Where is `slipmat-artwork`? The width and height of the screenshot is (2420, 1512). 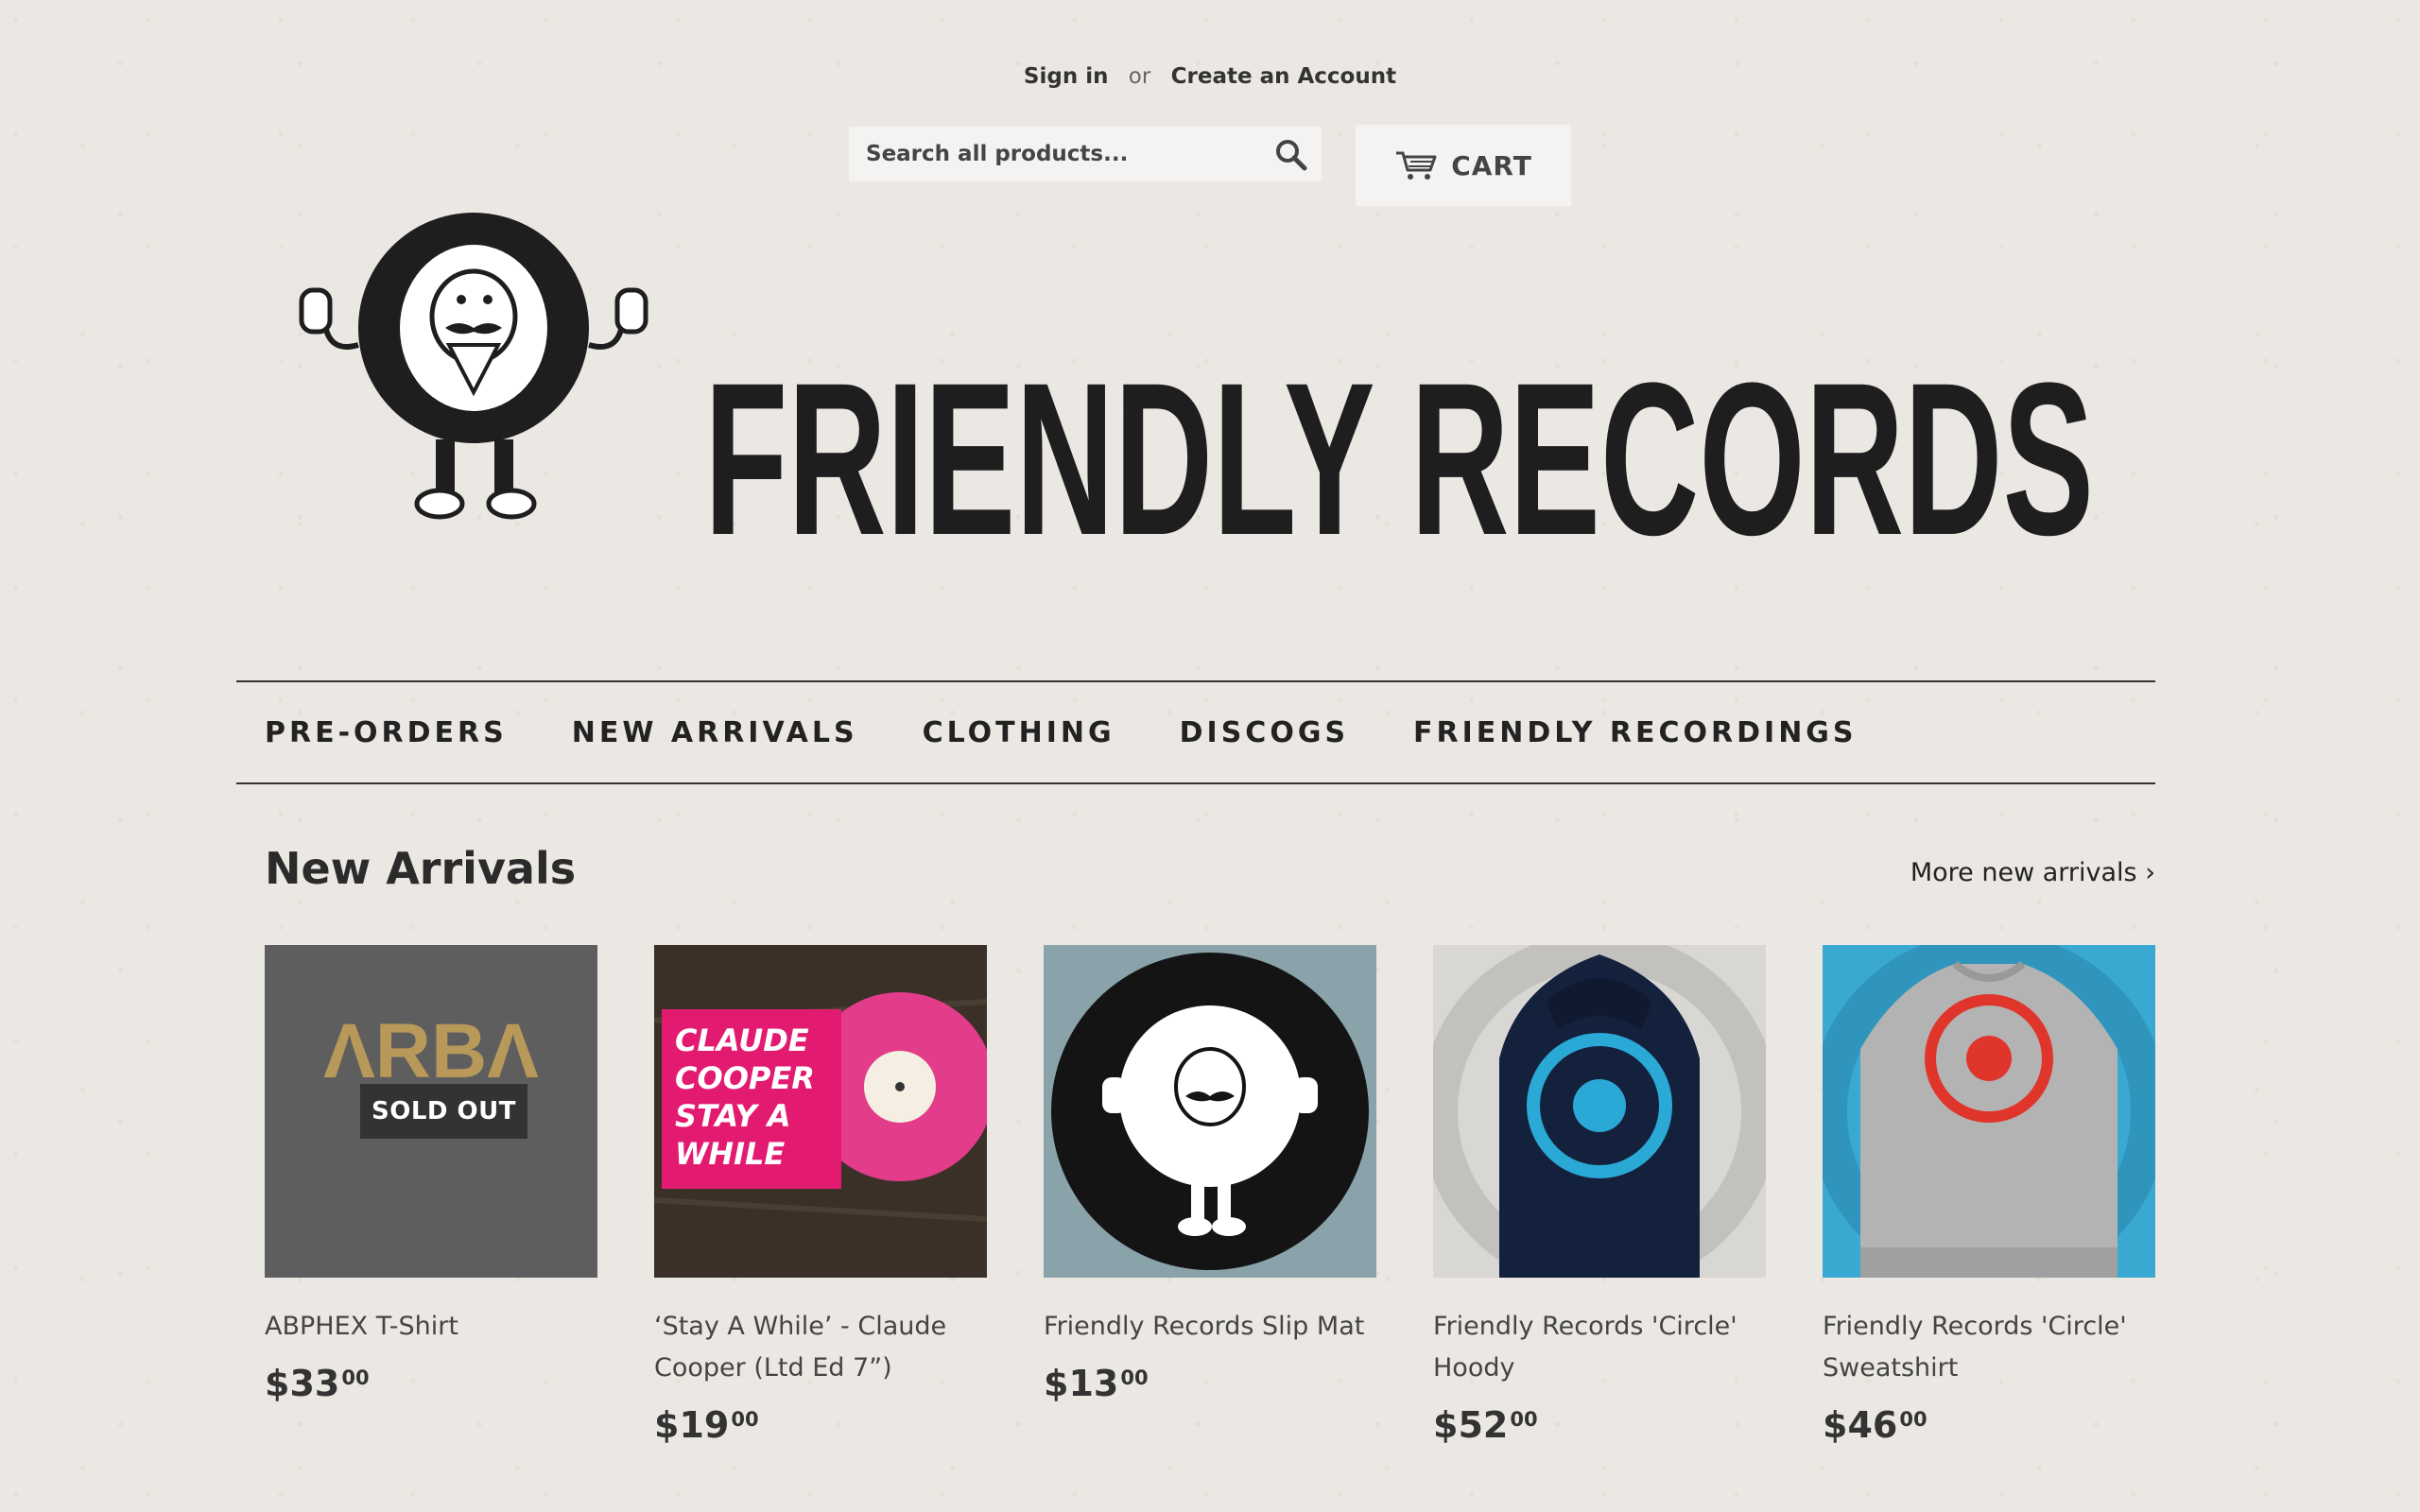 slipmat-artwork is located at coordinates (1210, 1111).